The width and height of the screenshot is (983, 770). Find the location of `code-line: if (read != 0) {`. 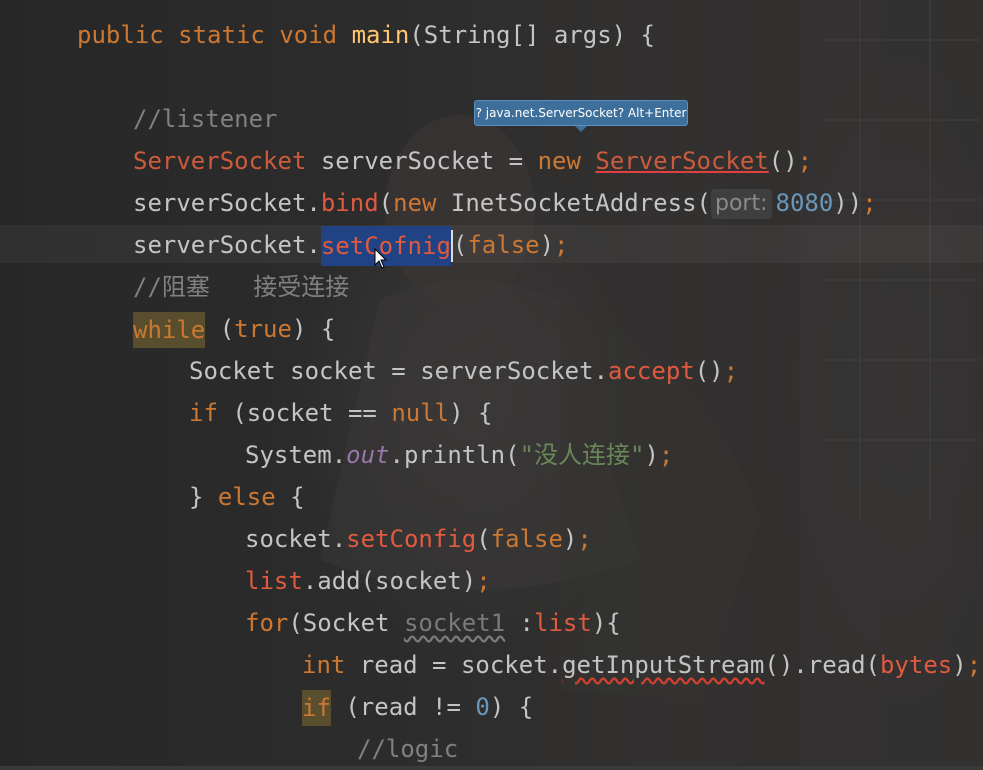

code-line: if (read != 0) { is located at coordinates (417, 707).